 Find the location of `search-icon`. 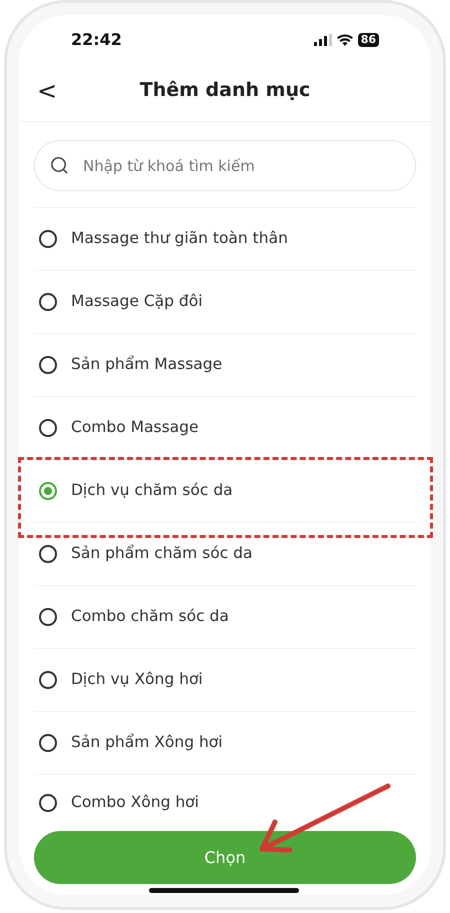

search-icon is located at coordinates (59, 165).